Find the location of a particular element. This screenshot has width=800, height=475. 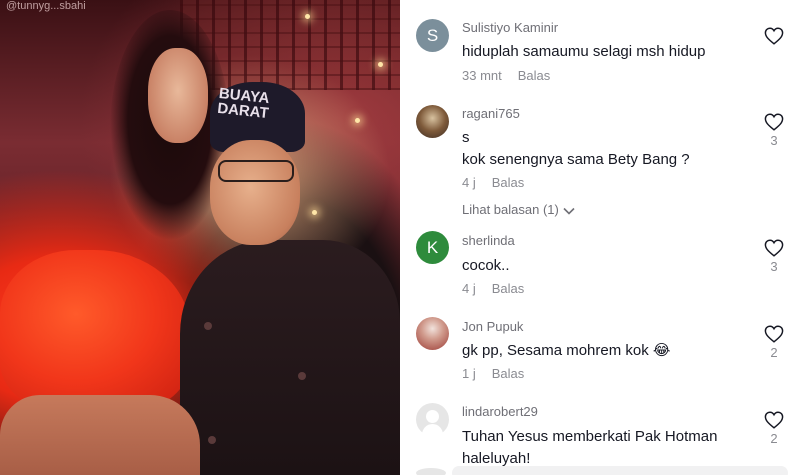

comment-meta: 33 mnt Balas is located at coordinates (506, 75).